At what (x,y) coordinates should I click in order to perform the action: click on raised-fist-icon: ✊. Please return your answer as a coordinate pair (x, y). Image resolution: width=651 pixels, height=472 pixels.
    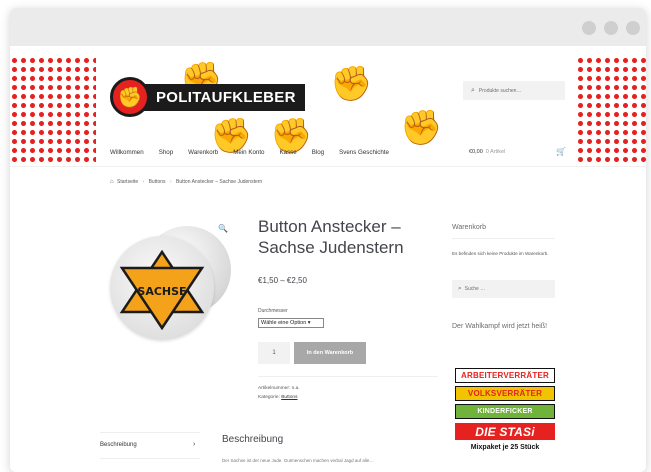
    Looking at the image, I should click on (130, 97).